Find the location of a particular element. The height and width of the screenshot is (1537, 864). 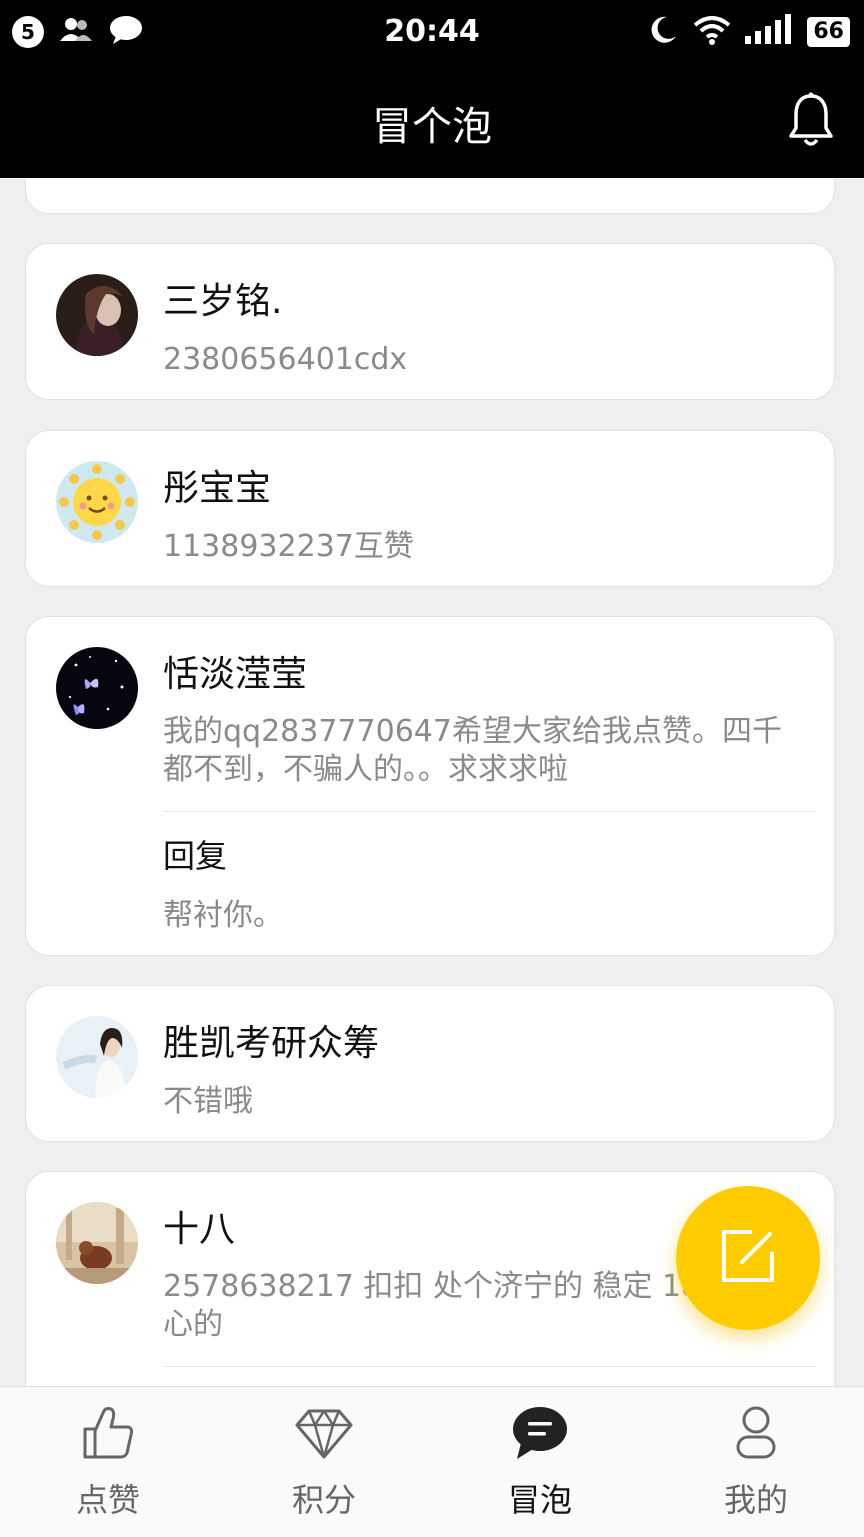

status-bar: 5 20:44 66 is located at coordinates (432, 32).